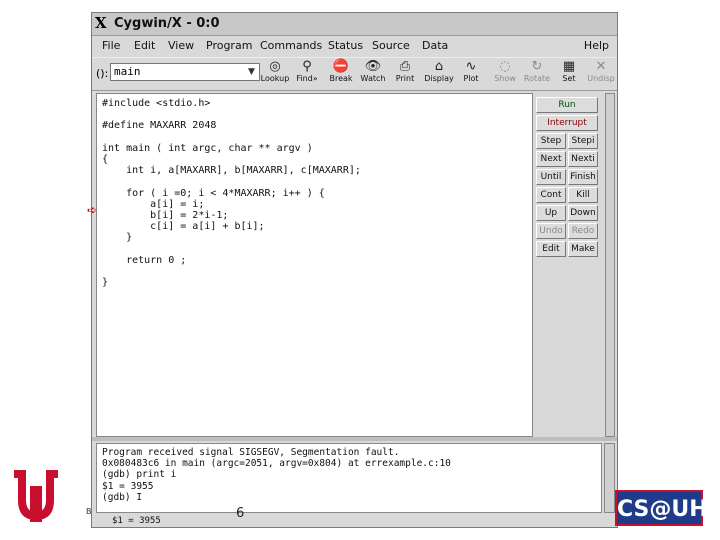 This screenshot has height=540, width=720. I want to click on source-line: a[i] = i;, so click(231, 204).